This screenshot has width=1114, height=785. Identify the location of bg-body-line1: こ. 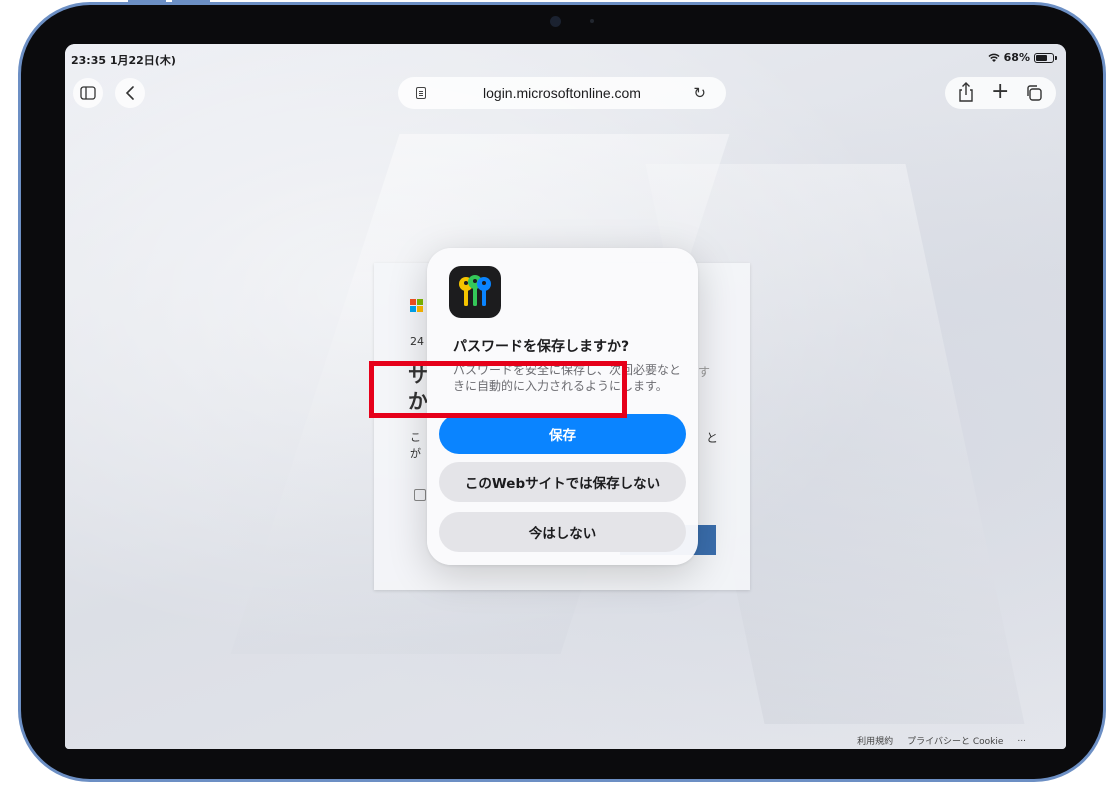
(415, 437).